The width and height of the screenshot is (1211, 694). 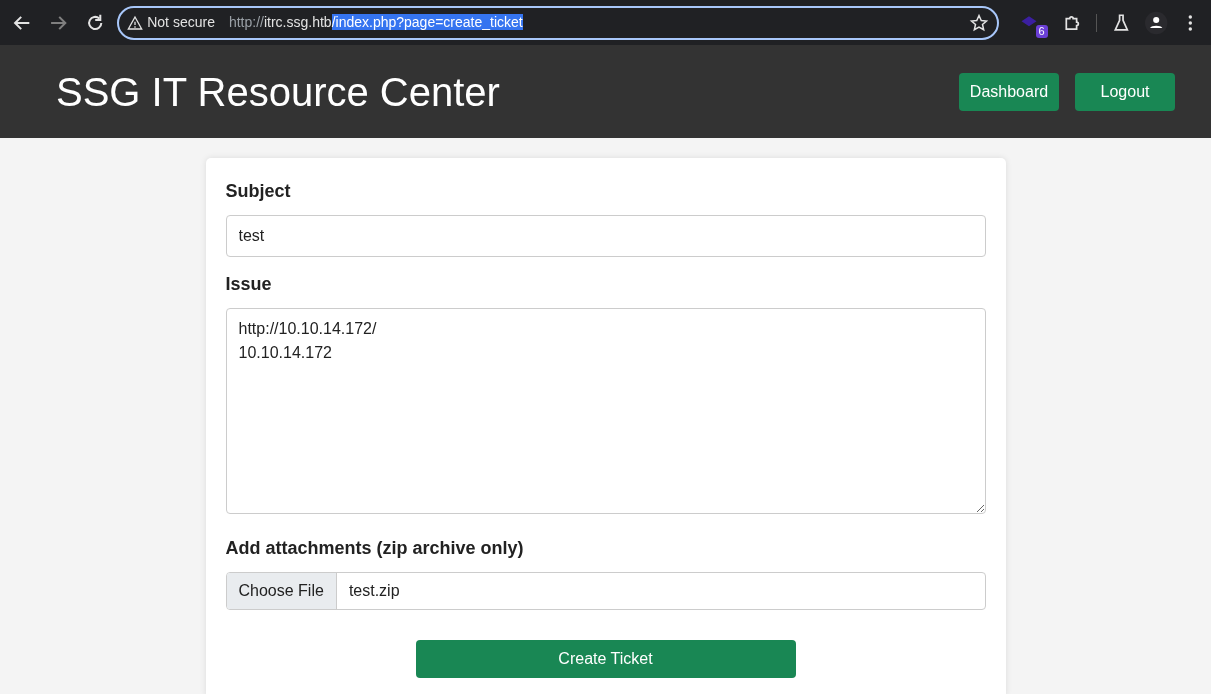 I want to click on url-text: http://itrc.ssg.htb/index.php?page=create_ticket, so click(x=375, y=22).